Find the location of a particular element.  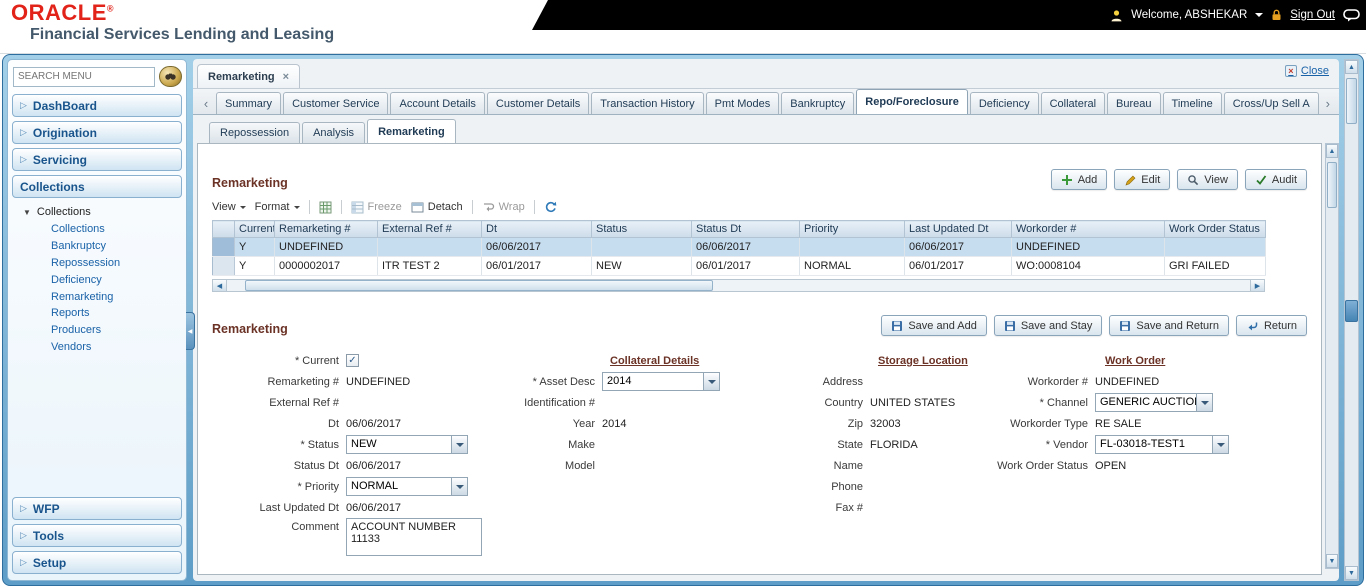

sidebar-item-collections: Collections is located at coordinates (97, 186).